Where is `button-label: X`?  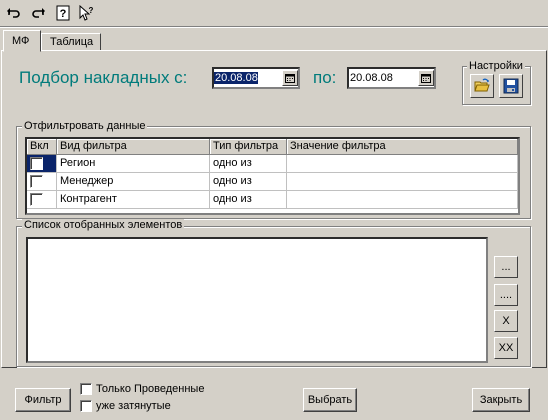
button-label: X is located at coordinates (506, 321).